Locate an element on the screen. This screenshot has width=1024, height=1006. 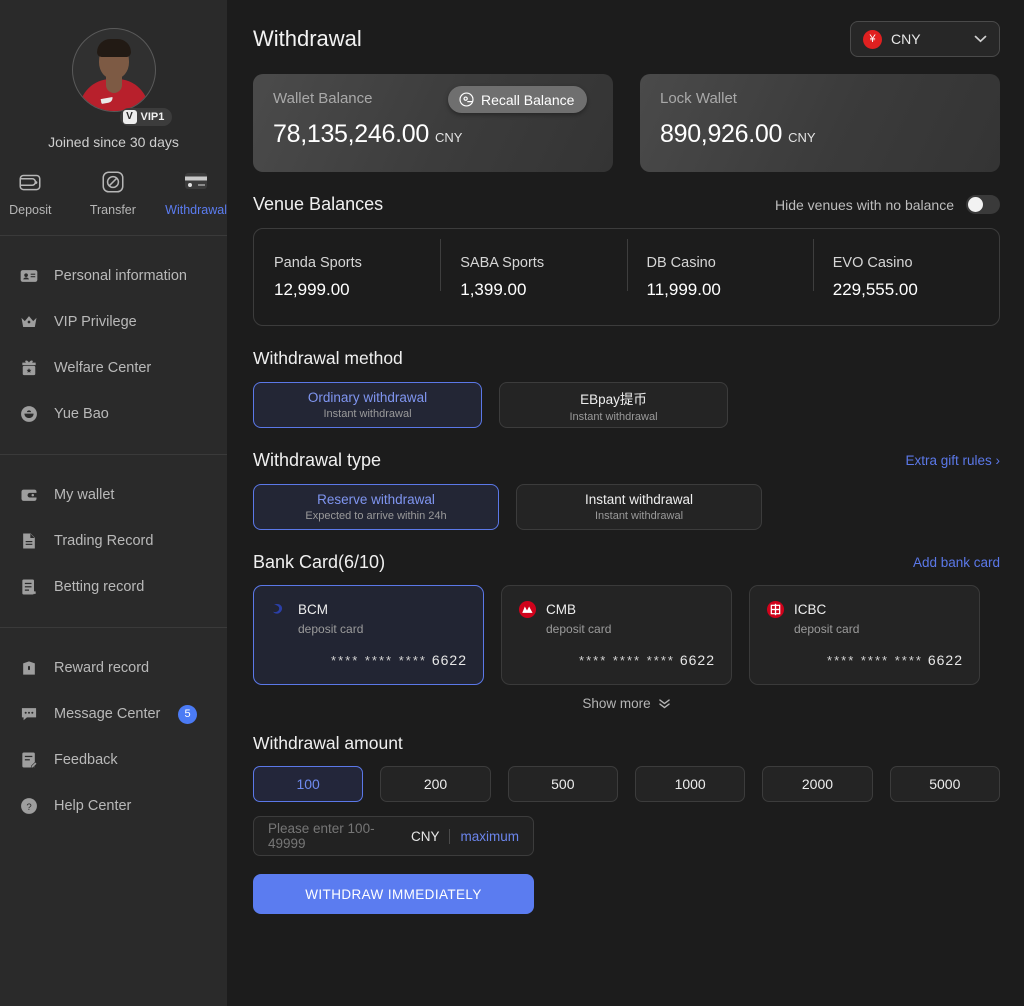
amount-maximum-link: maximum is located at coordinates (489, 836).